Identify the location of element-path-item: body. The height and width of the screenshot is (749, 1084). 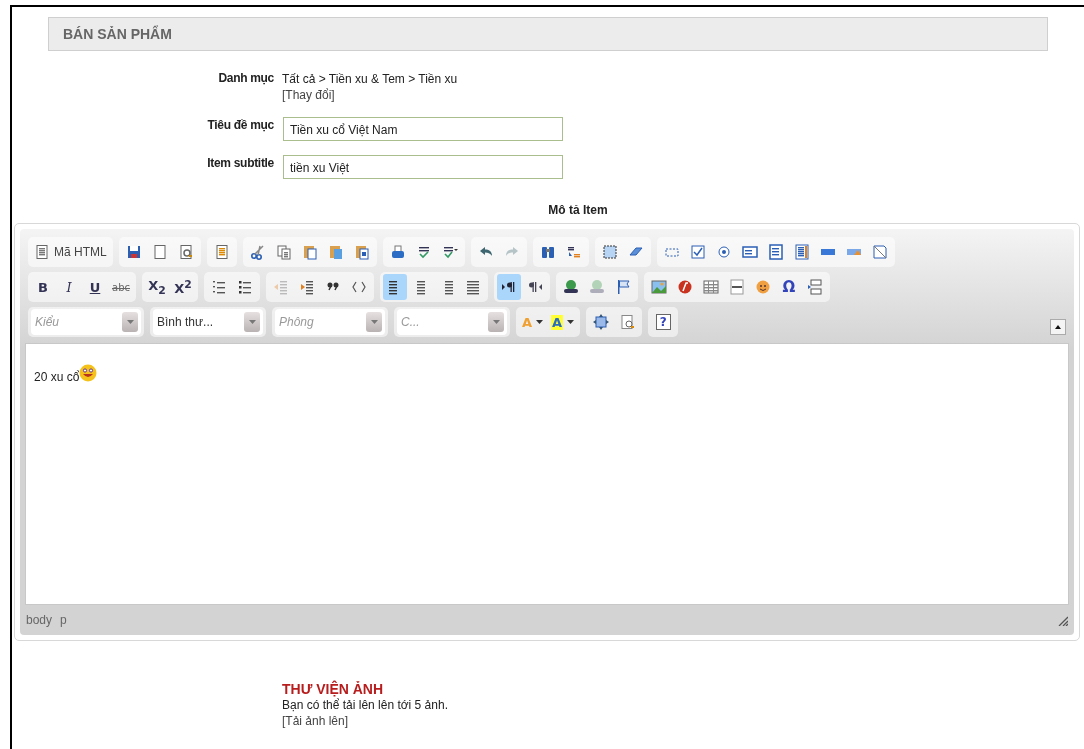
(39, 620).